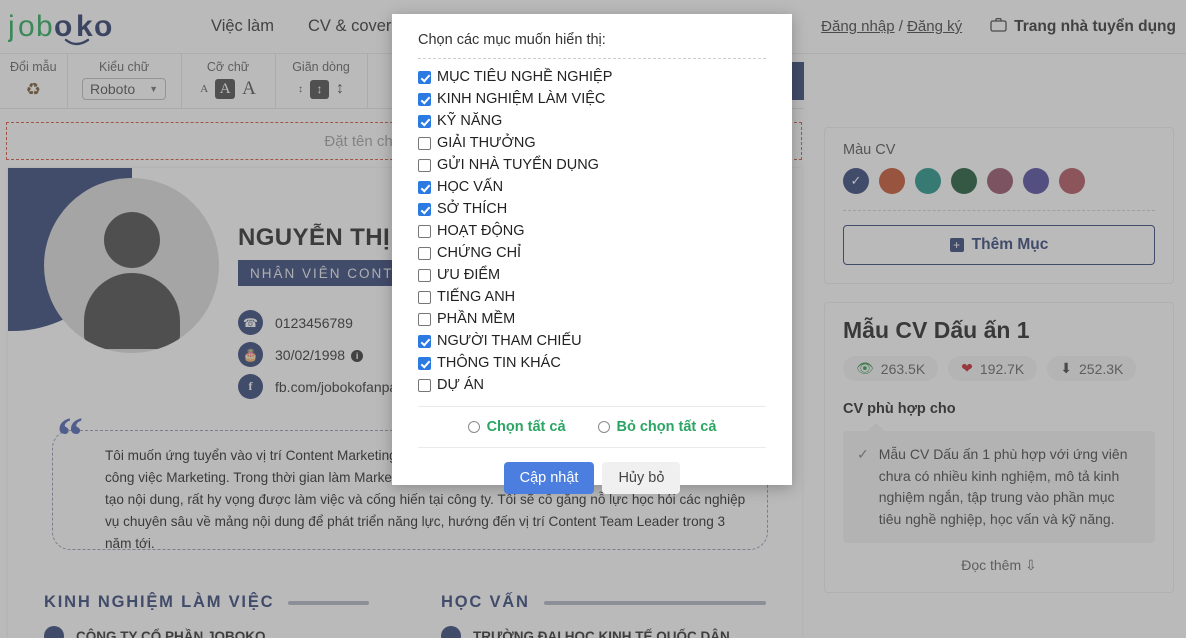 The width and height of the screenshot is (1186, 638). I want to click on option-interests: SỞ THÍCH, so click(592, 209).